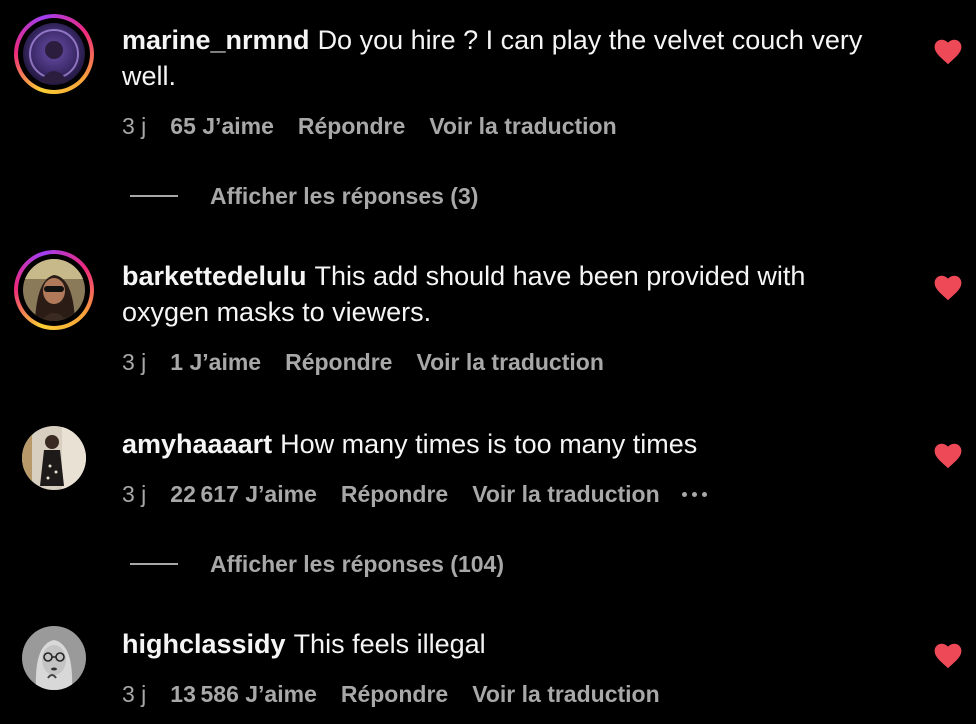 Image resolution: width=976 pixels, height=724 pixels. Describe the element at coordinates (197, 444) in the screenshot. I see `username: amyhaaaart` at that location.